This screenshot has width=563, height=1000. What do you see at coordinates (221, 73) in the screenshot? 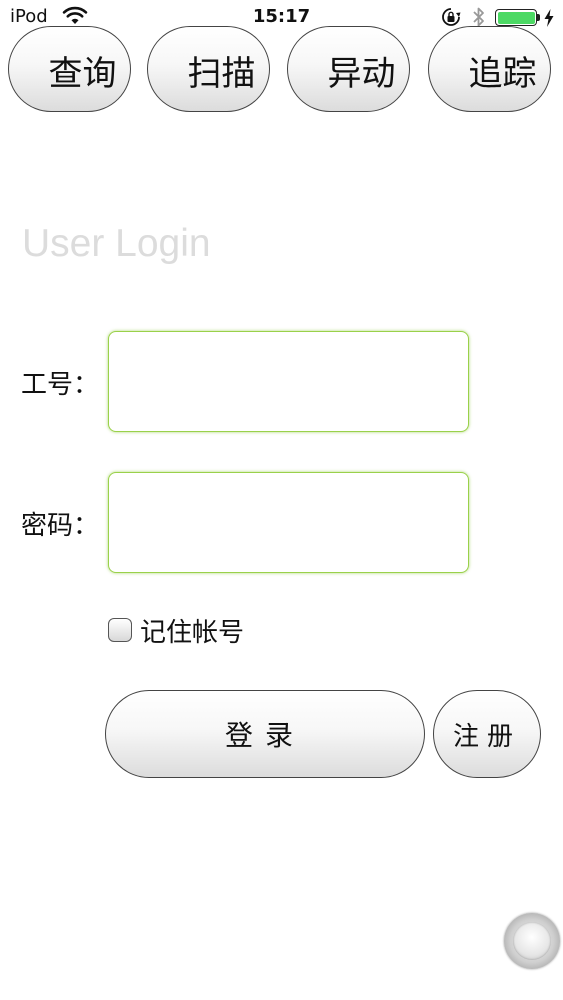
I see `nav-scan-label: 扫描` at bounding box center [221, 73].